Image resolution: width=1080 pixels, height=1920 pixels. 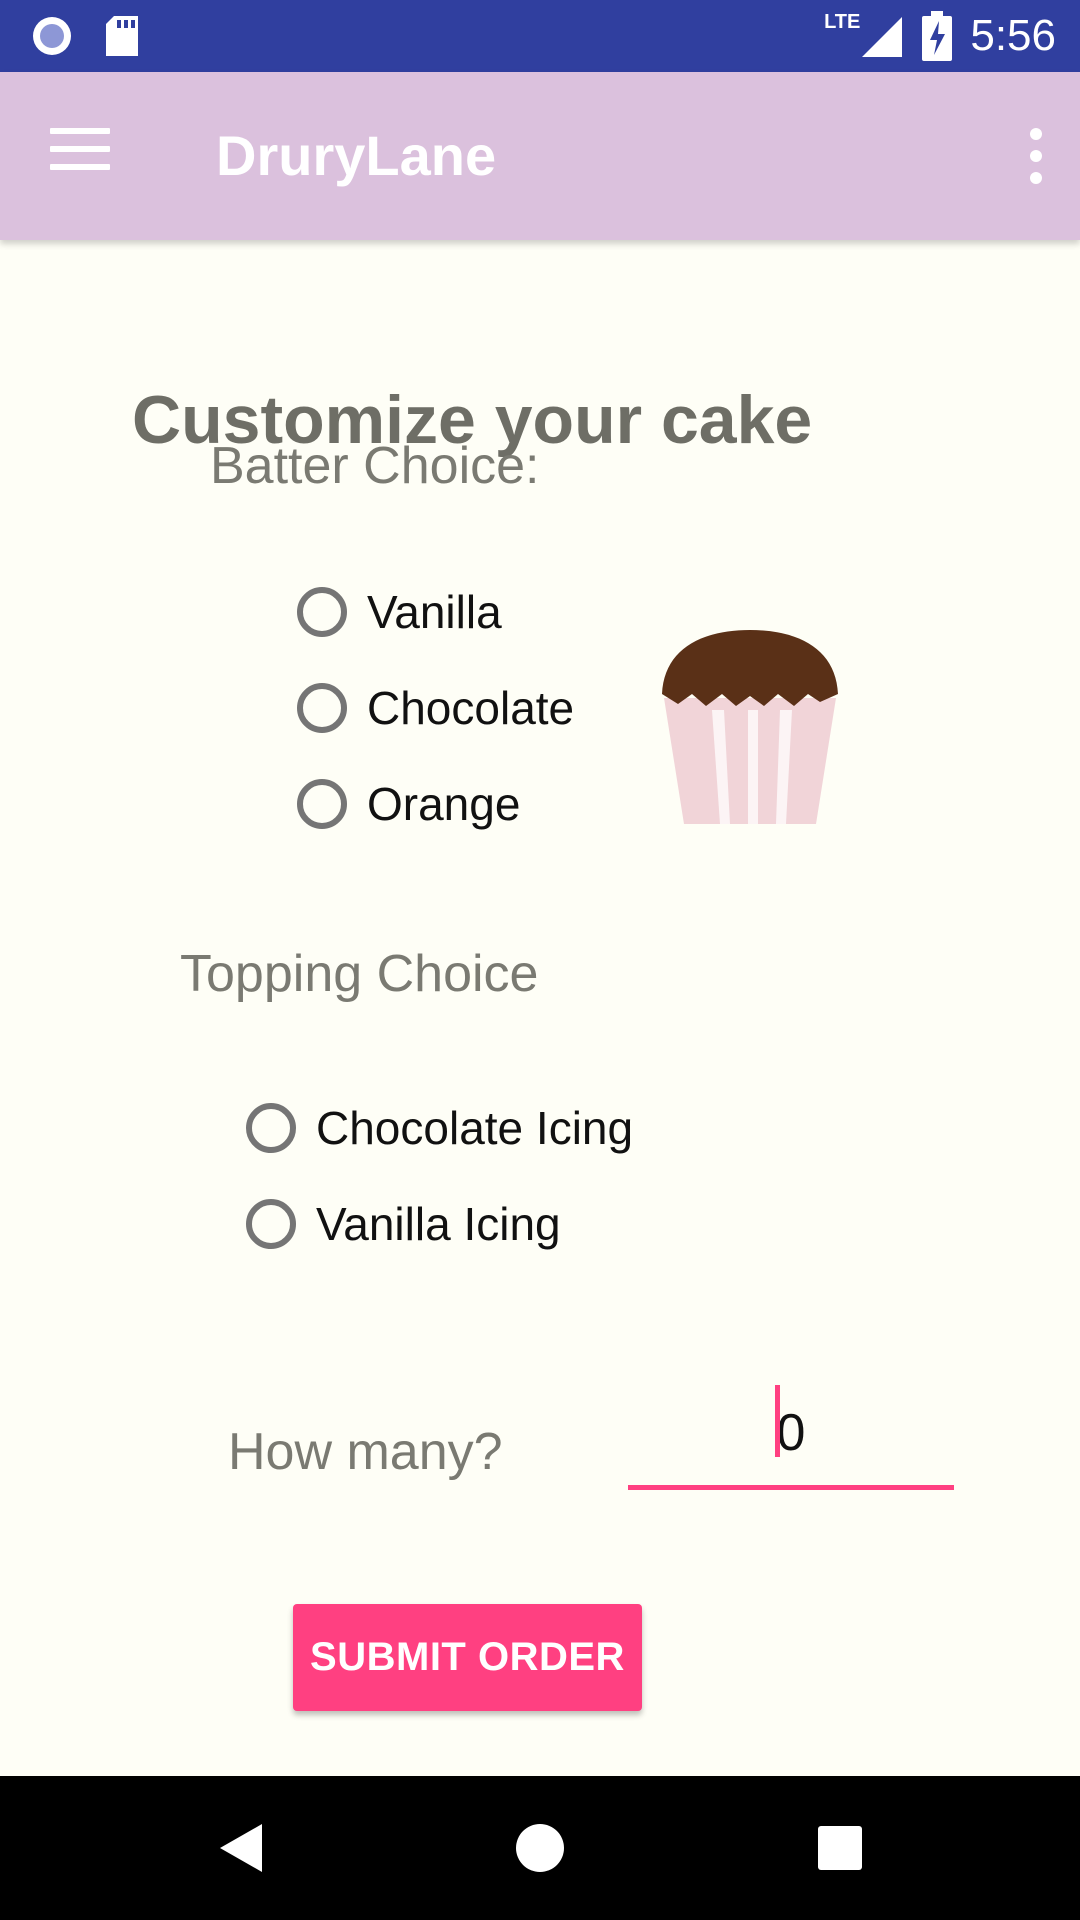 I want to click on battery-charging-icon, so click(x=937, y=36).